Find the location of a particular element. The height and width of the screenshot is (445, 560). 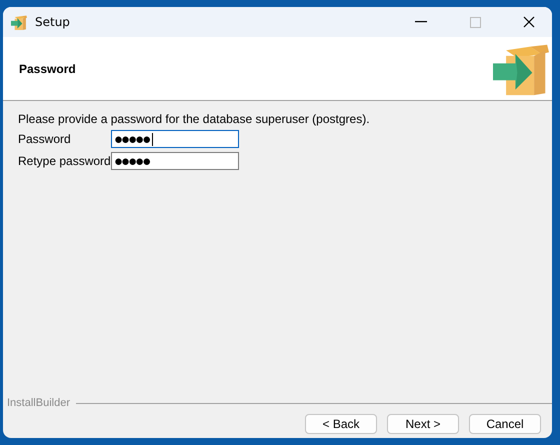

wizard-button: < Back is located at coordinates (341, 424).